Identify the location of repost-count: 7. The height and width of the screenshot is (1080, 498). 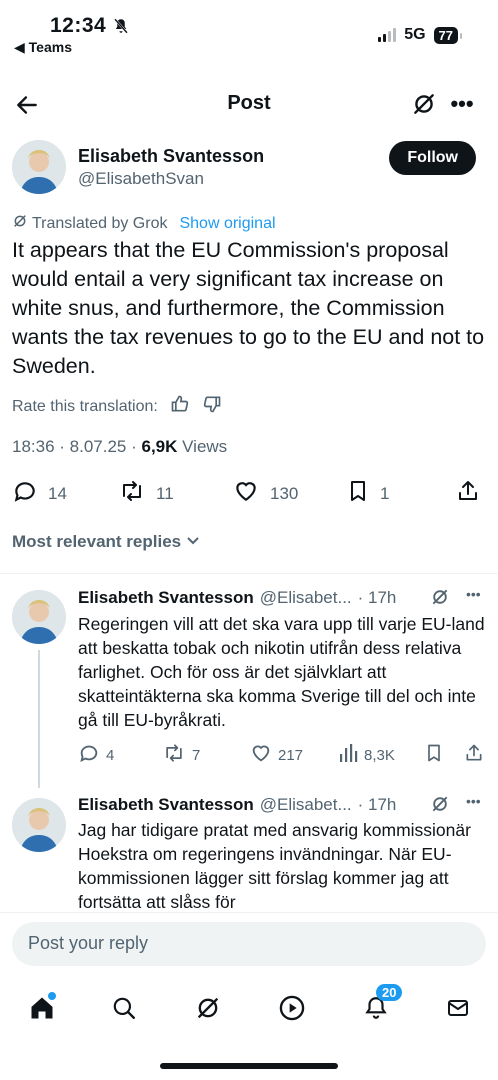
(196, 755).